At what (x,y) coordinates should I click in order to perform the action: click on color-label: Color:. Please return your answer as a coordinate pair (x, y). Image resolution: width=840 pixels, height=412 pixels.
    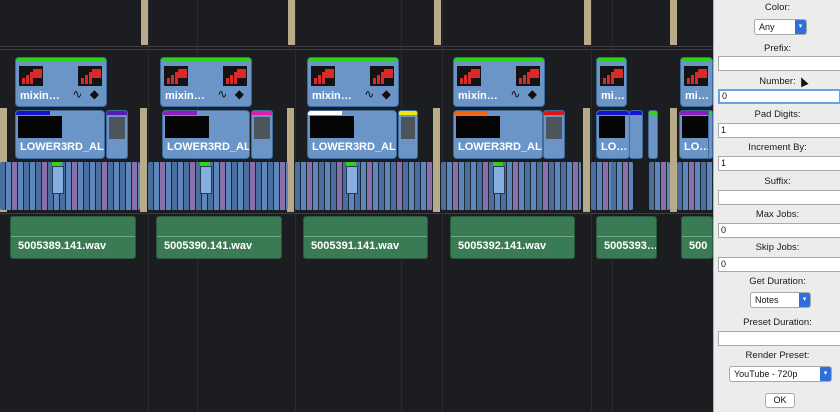
    Looking at the image, I should click on (777, 7).